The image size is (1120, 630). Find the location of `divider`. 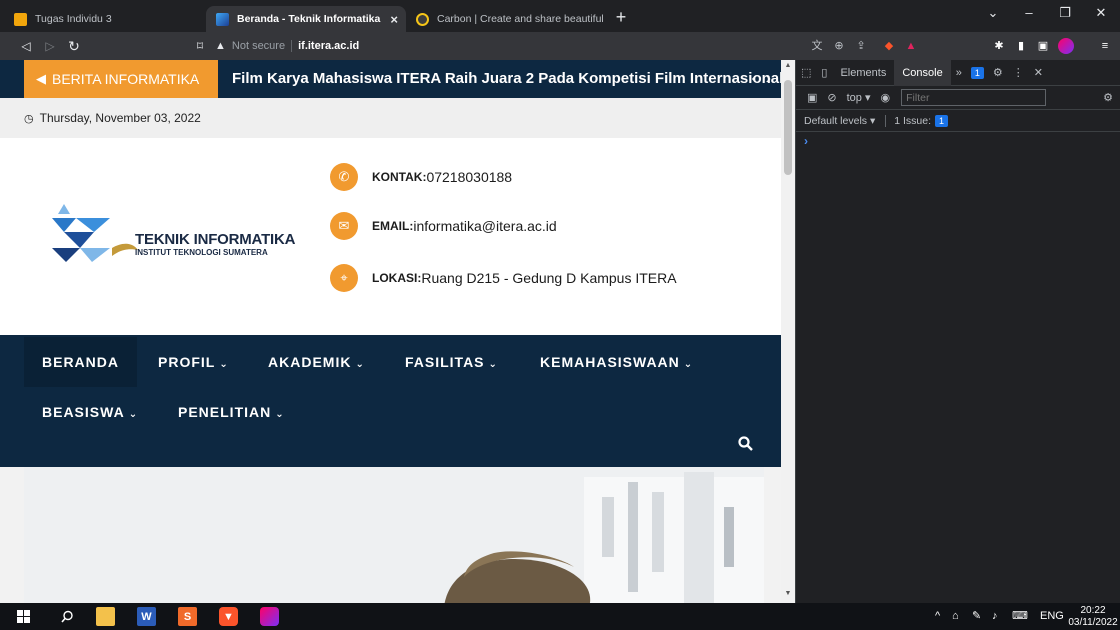

divider is located at coordinates (292, 46).